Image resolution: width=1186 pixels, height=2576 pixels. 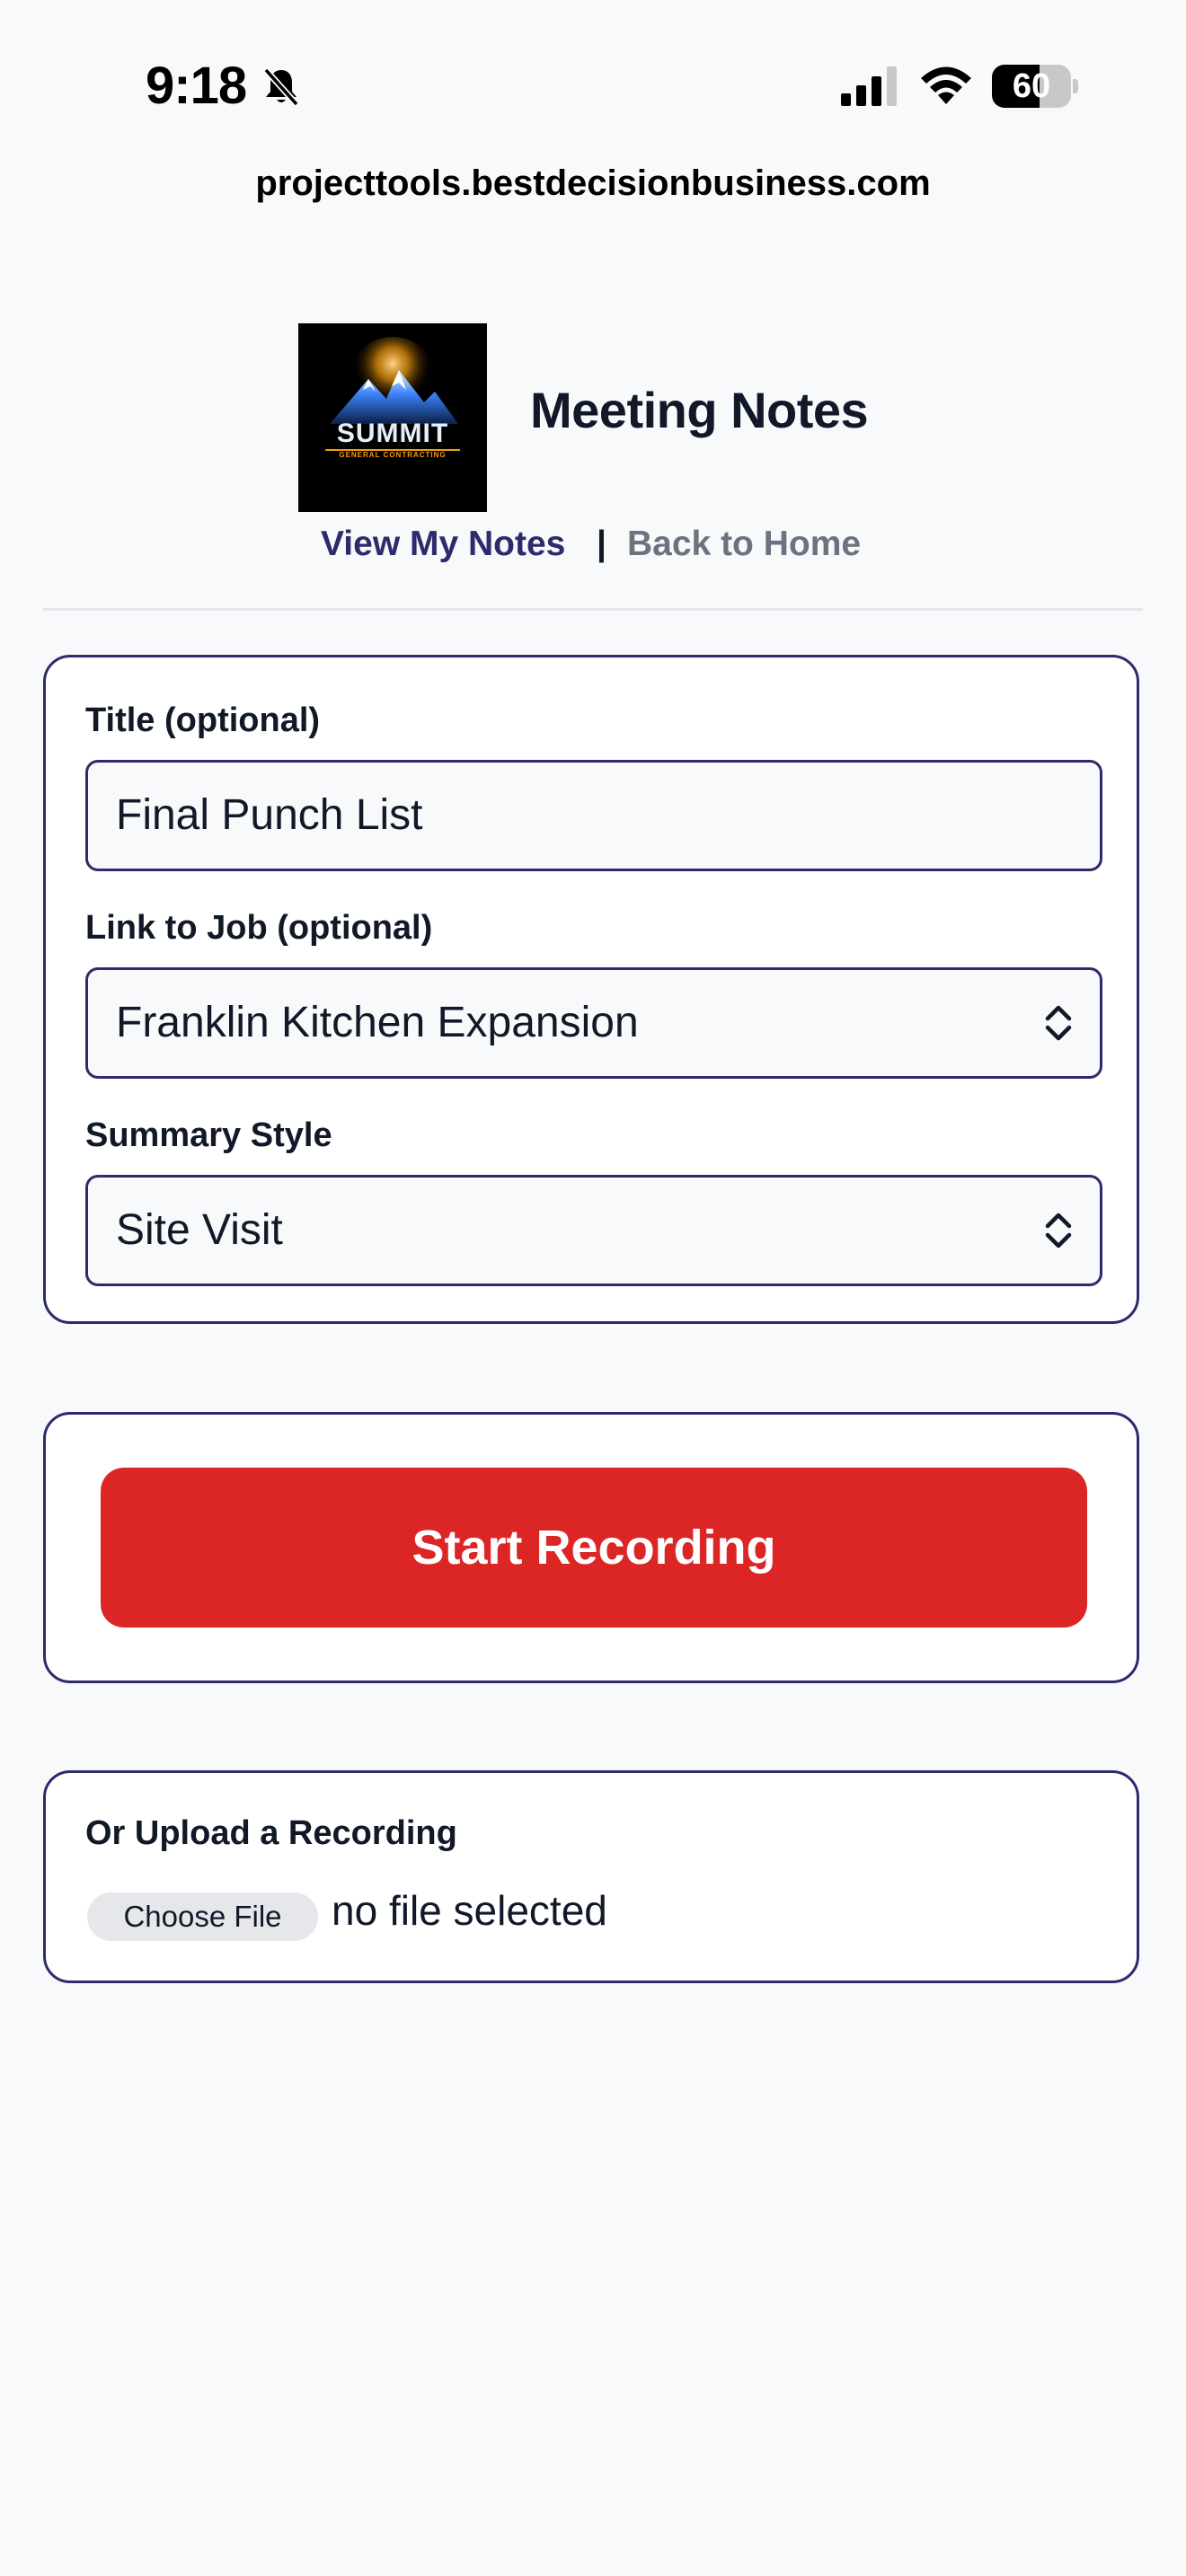 I want to click on battery-level: 60, so click(x=1031, y=86).